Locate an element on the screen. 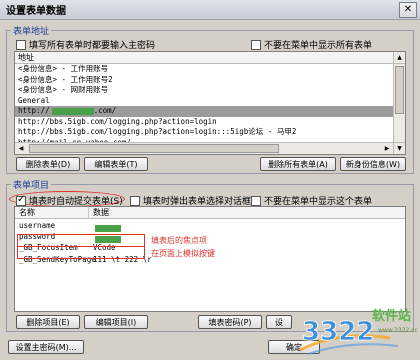 The width and height of the screenshot is (420, 360). watermark-url: www.3322.cc is located at coordinates (398, 330).